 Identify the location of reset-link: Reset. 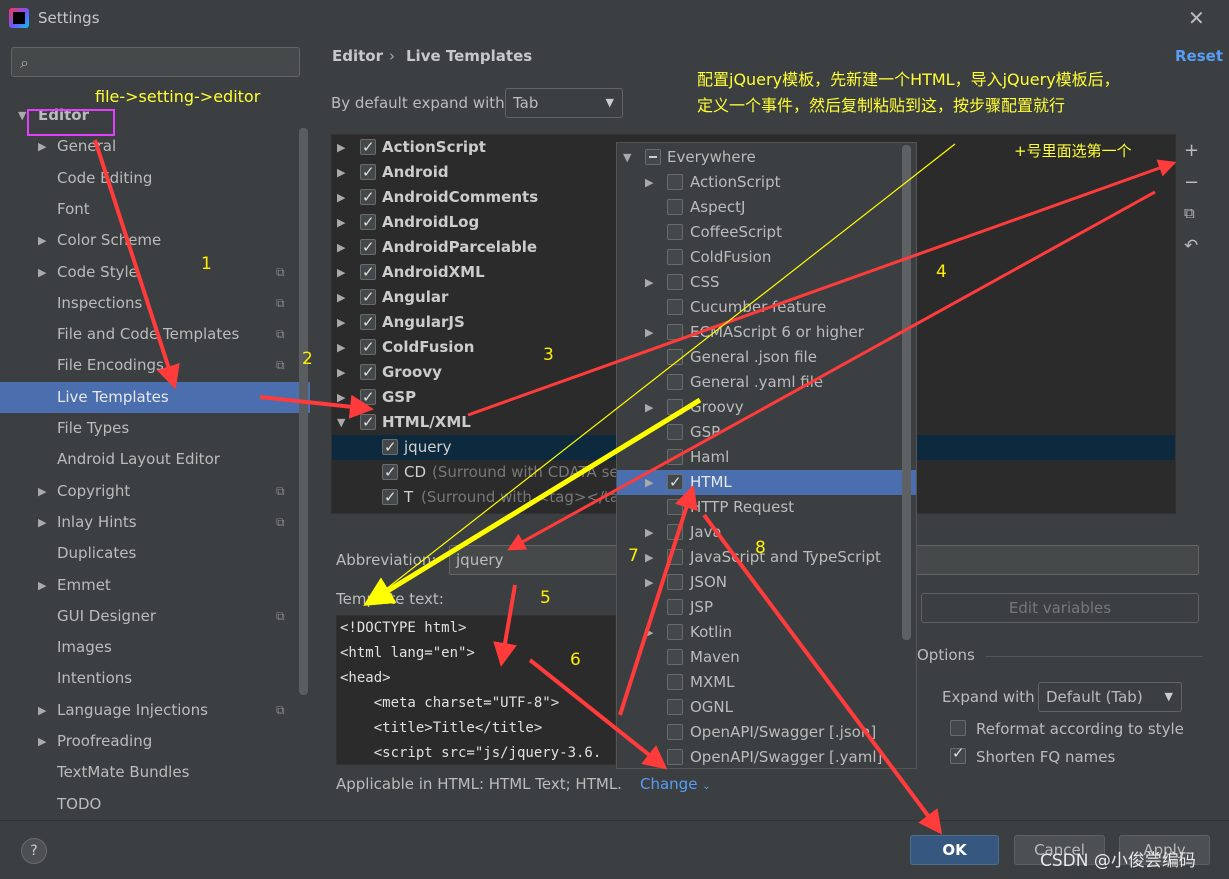
(1199, 56).